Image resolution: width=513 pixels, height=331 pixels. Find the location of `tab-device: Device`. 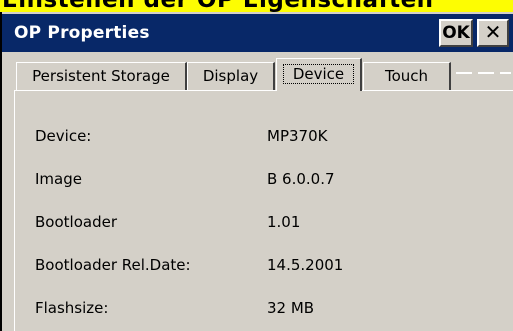

tab-device: Device is located at coordinates (319, 74).